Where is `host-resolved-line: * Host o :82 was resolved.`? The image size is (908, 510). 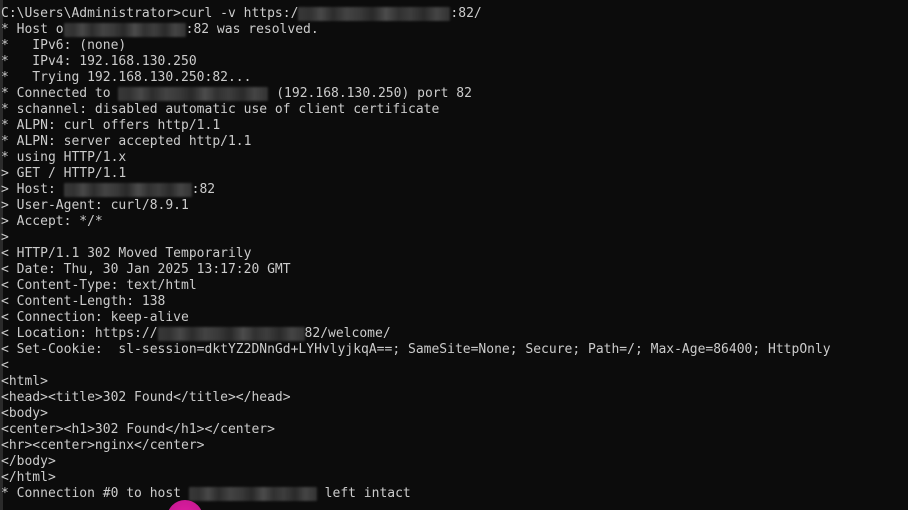
host-resolved-line: * Host o :82 was resolved. is located at coordinates (454, 30).